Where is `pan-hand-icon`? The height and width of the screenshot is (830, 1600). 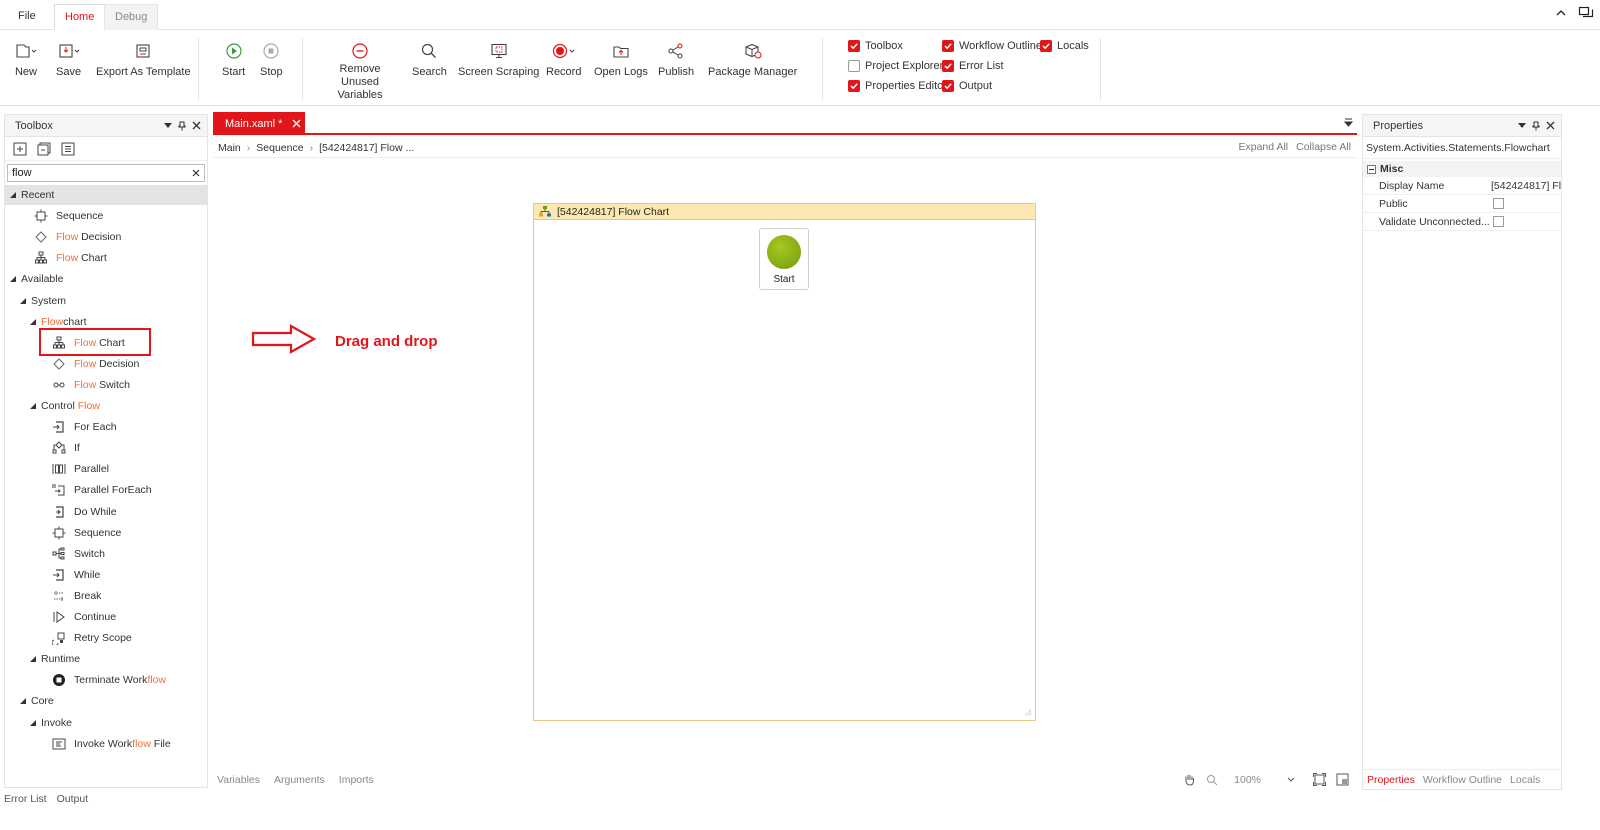
pan-hand-icon is located at coordinates (1189, 779).